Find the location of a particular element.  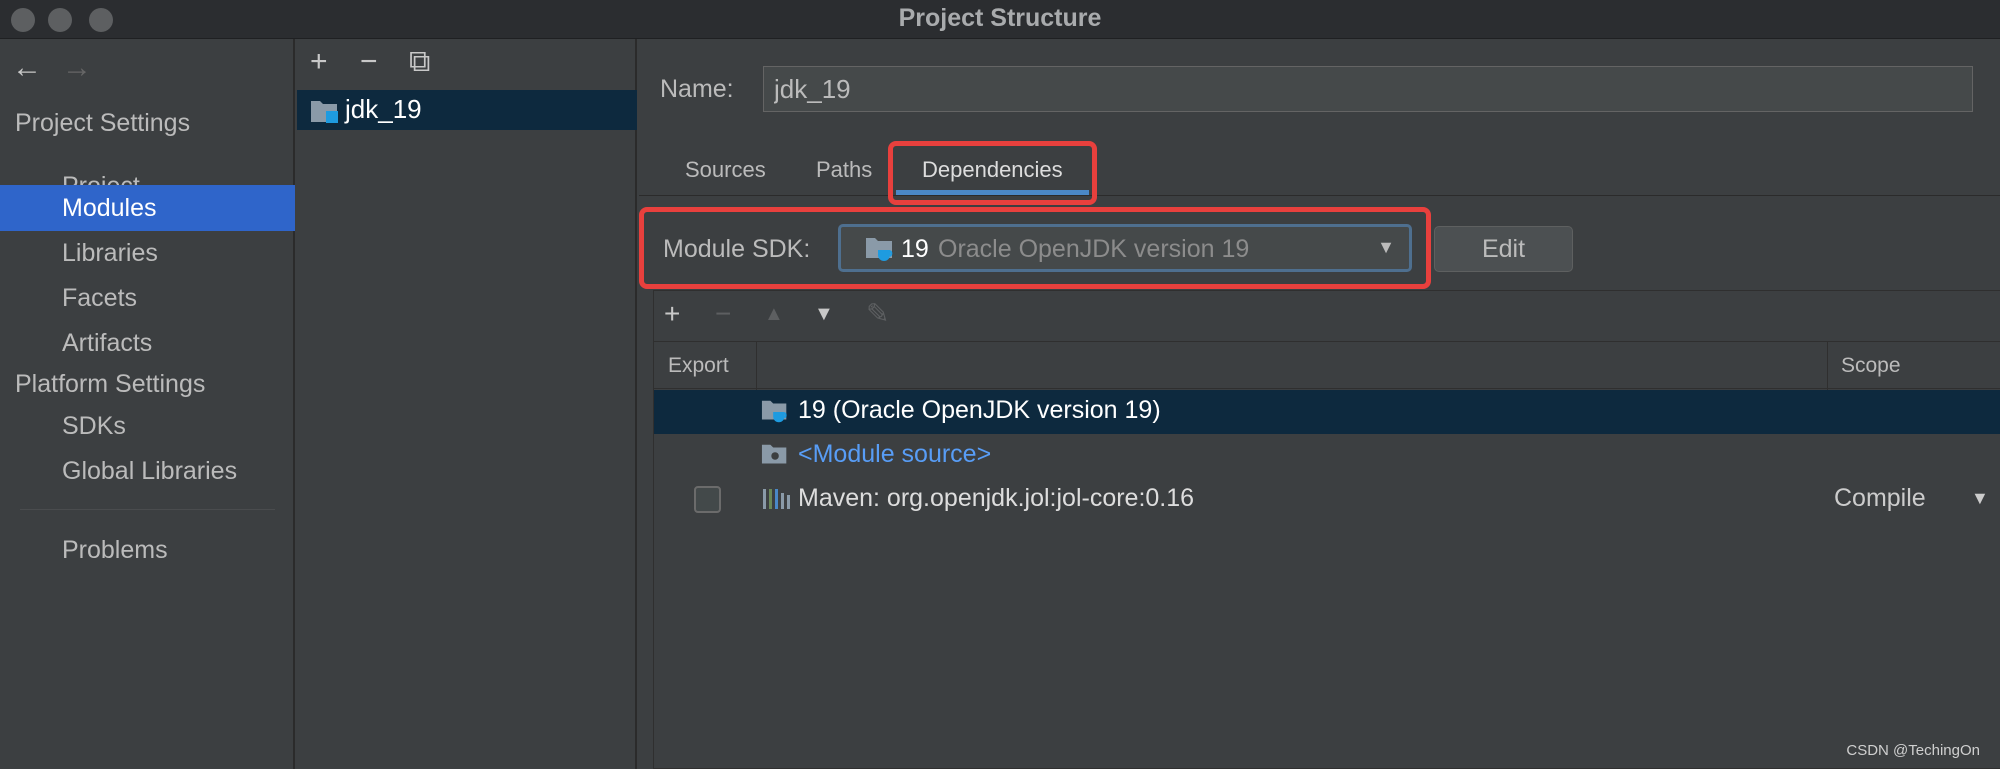

chevron-down-icon: ▼ is located at coordinates (1980, 498).